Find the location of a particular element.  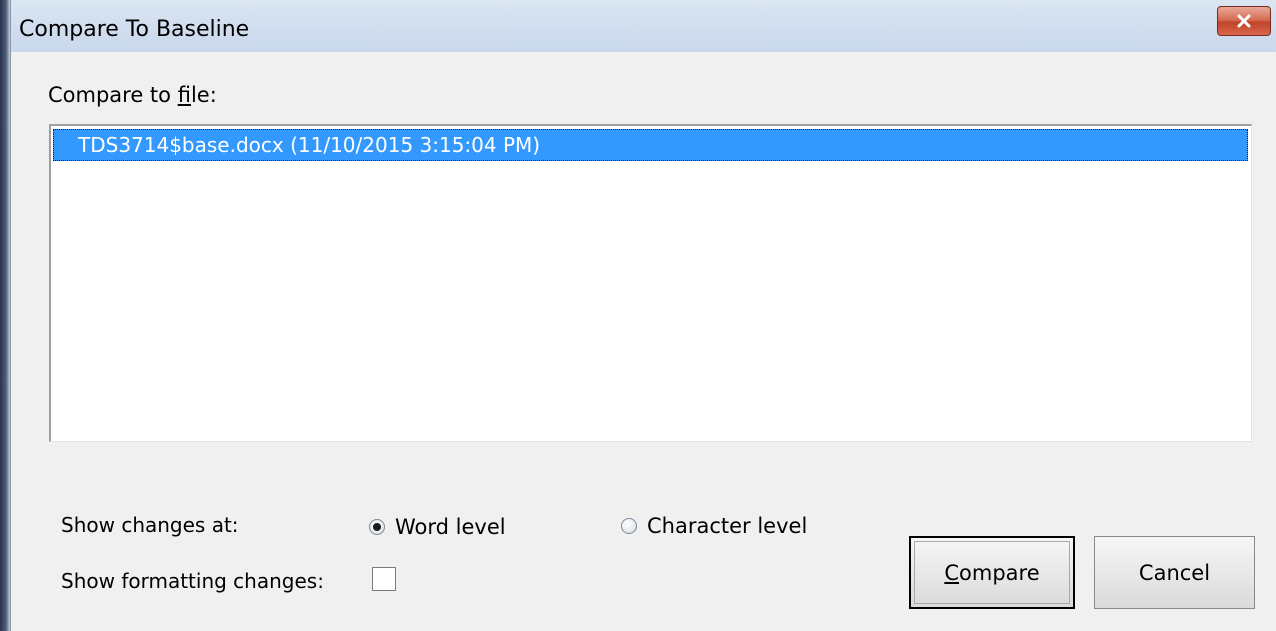

cancel-button: Cancel is located at coordinates (1174, 572).